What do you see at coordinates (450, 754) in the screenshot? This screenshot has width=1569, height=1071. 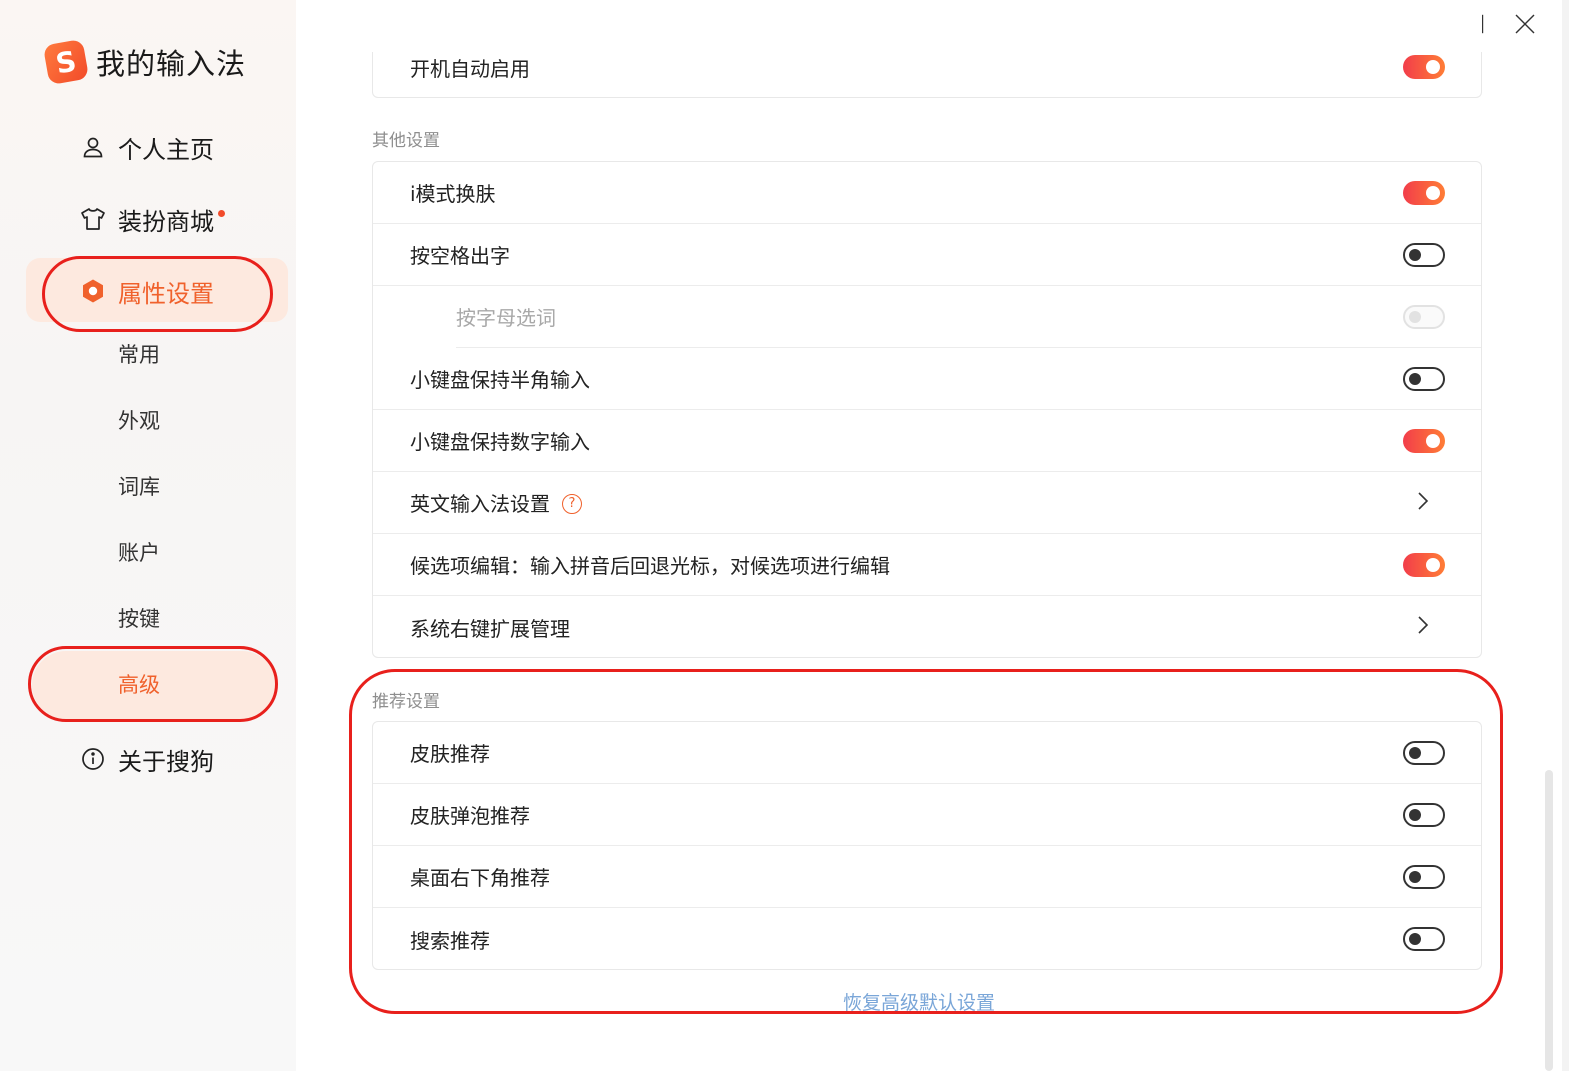 I see `row-label: 皮肤推荐` at bounding box center [450, 754].